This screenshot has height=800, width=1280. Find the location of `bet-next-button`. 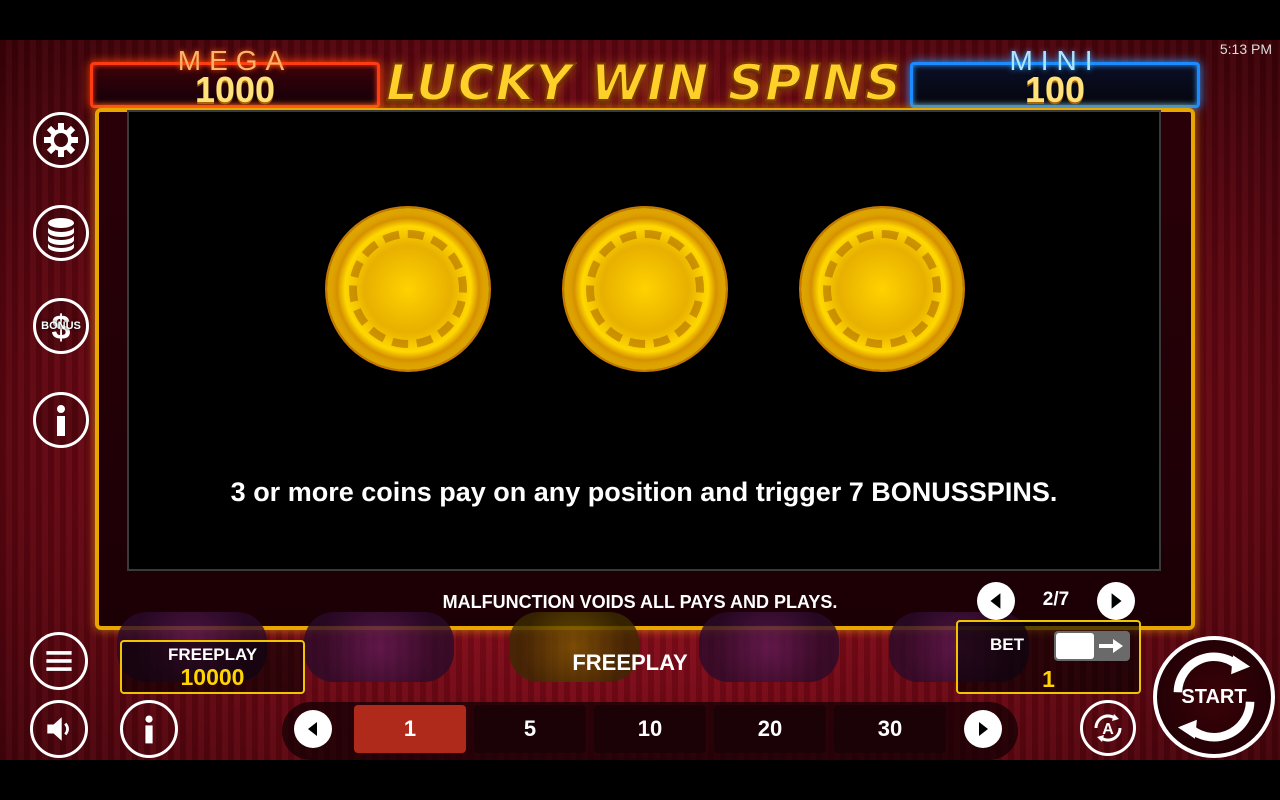

bet-next-button is located at coordinates (983, 729).